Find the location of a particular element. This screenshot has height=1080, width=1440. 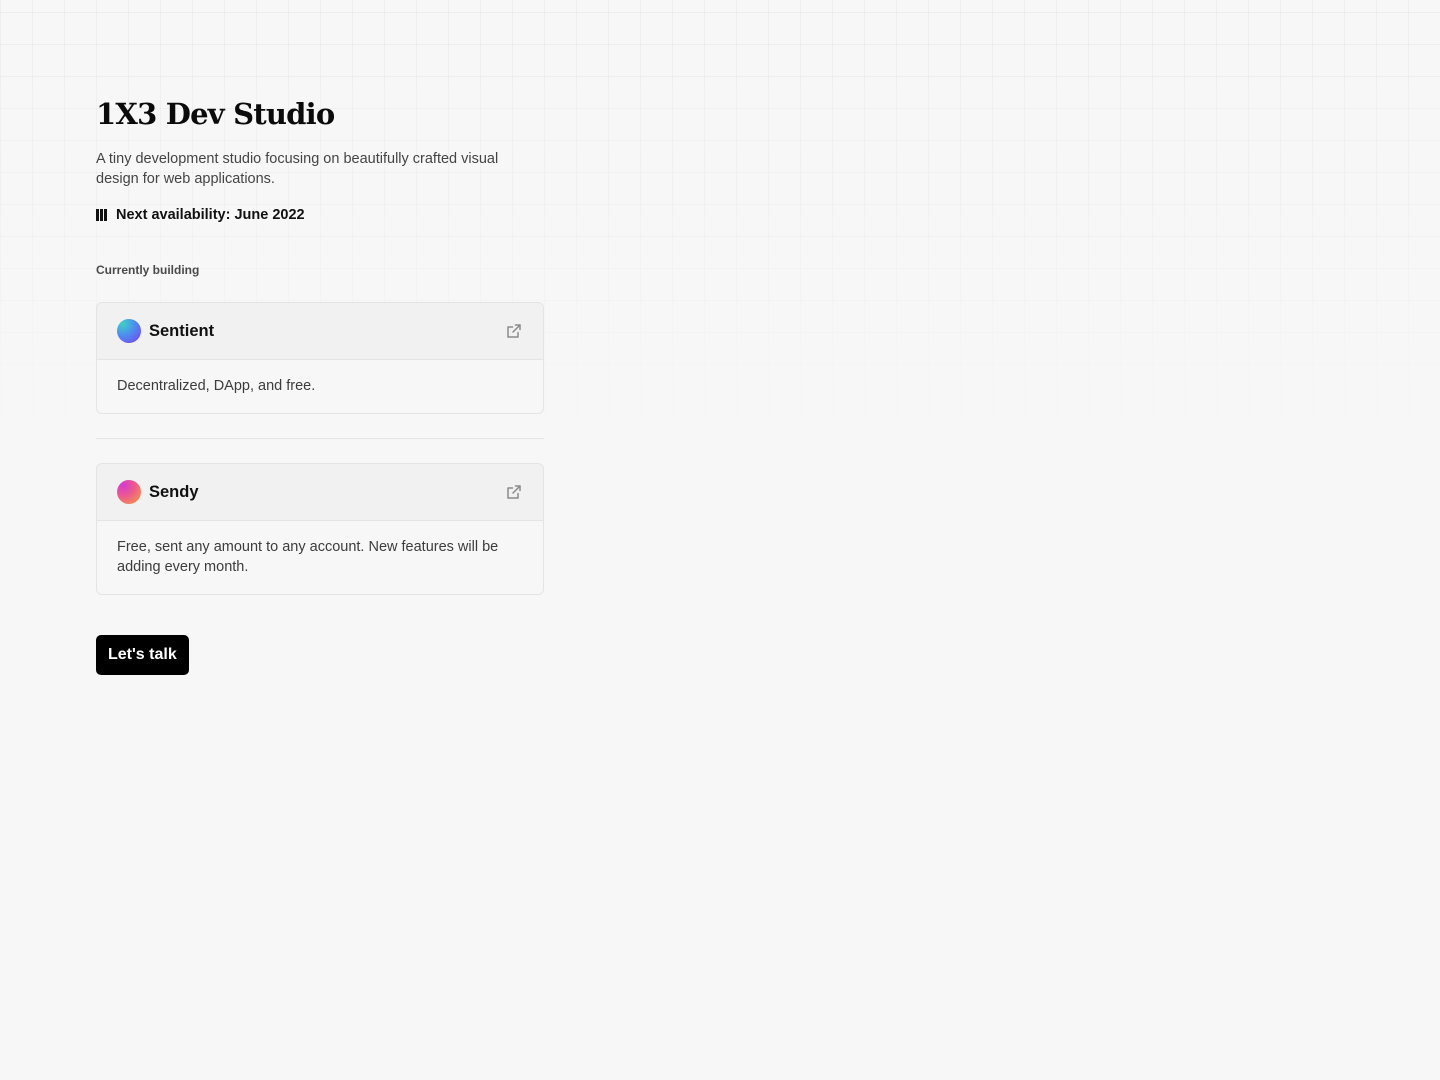

sendy-logo is located at coordinates (129, 492).